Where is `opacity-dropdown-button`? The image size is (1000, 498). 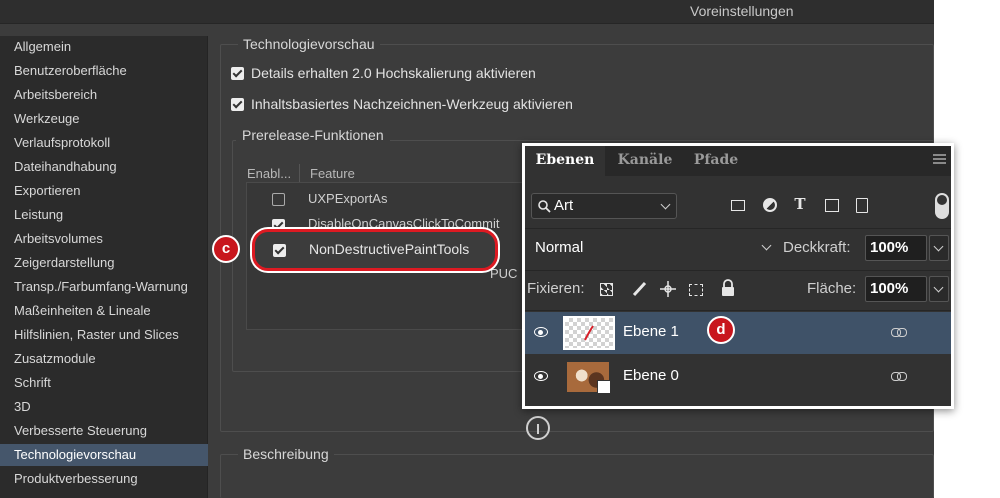 opacity-dropdown-button is located at coordinates (939, 248).